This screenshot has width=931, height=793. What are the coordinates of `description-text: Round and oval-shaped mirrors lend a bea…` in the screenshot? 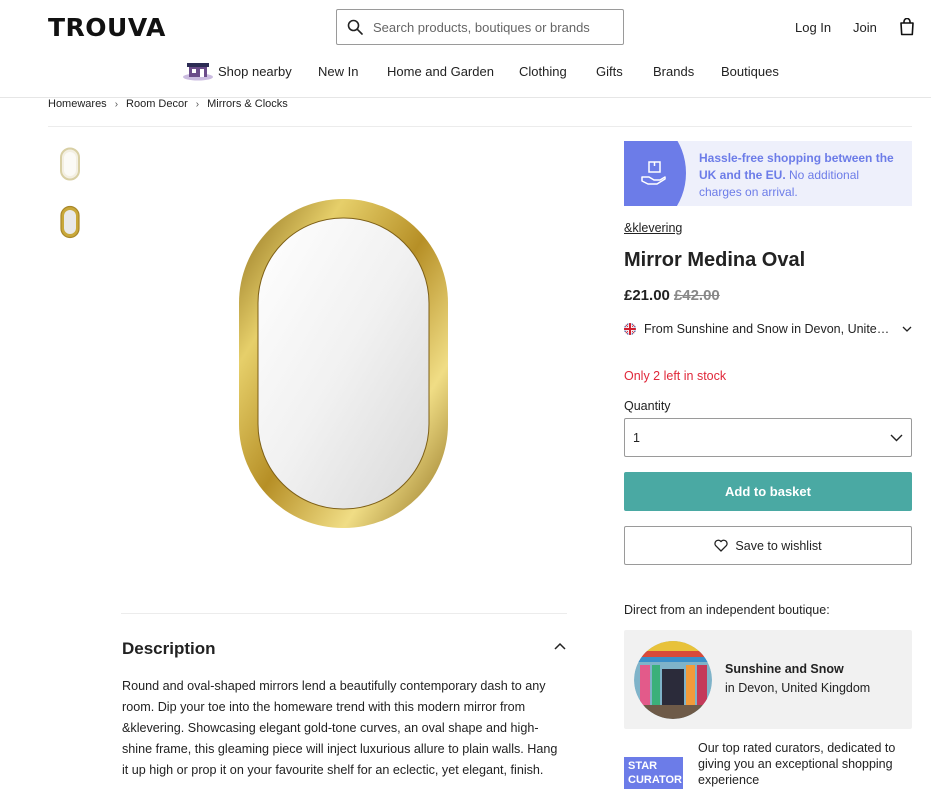 It's located at (340, 728).